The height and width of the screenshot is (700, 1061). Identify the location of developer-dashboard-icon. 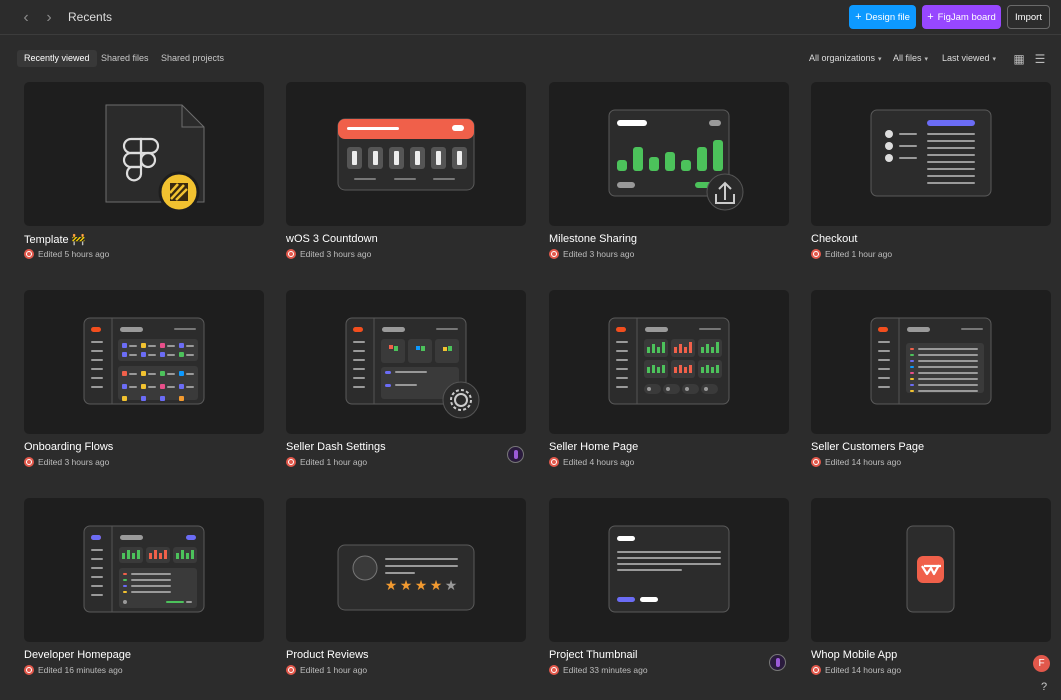
(144, 569).